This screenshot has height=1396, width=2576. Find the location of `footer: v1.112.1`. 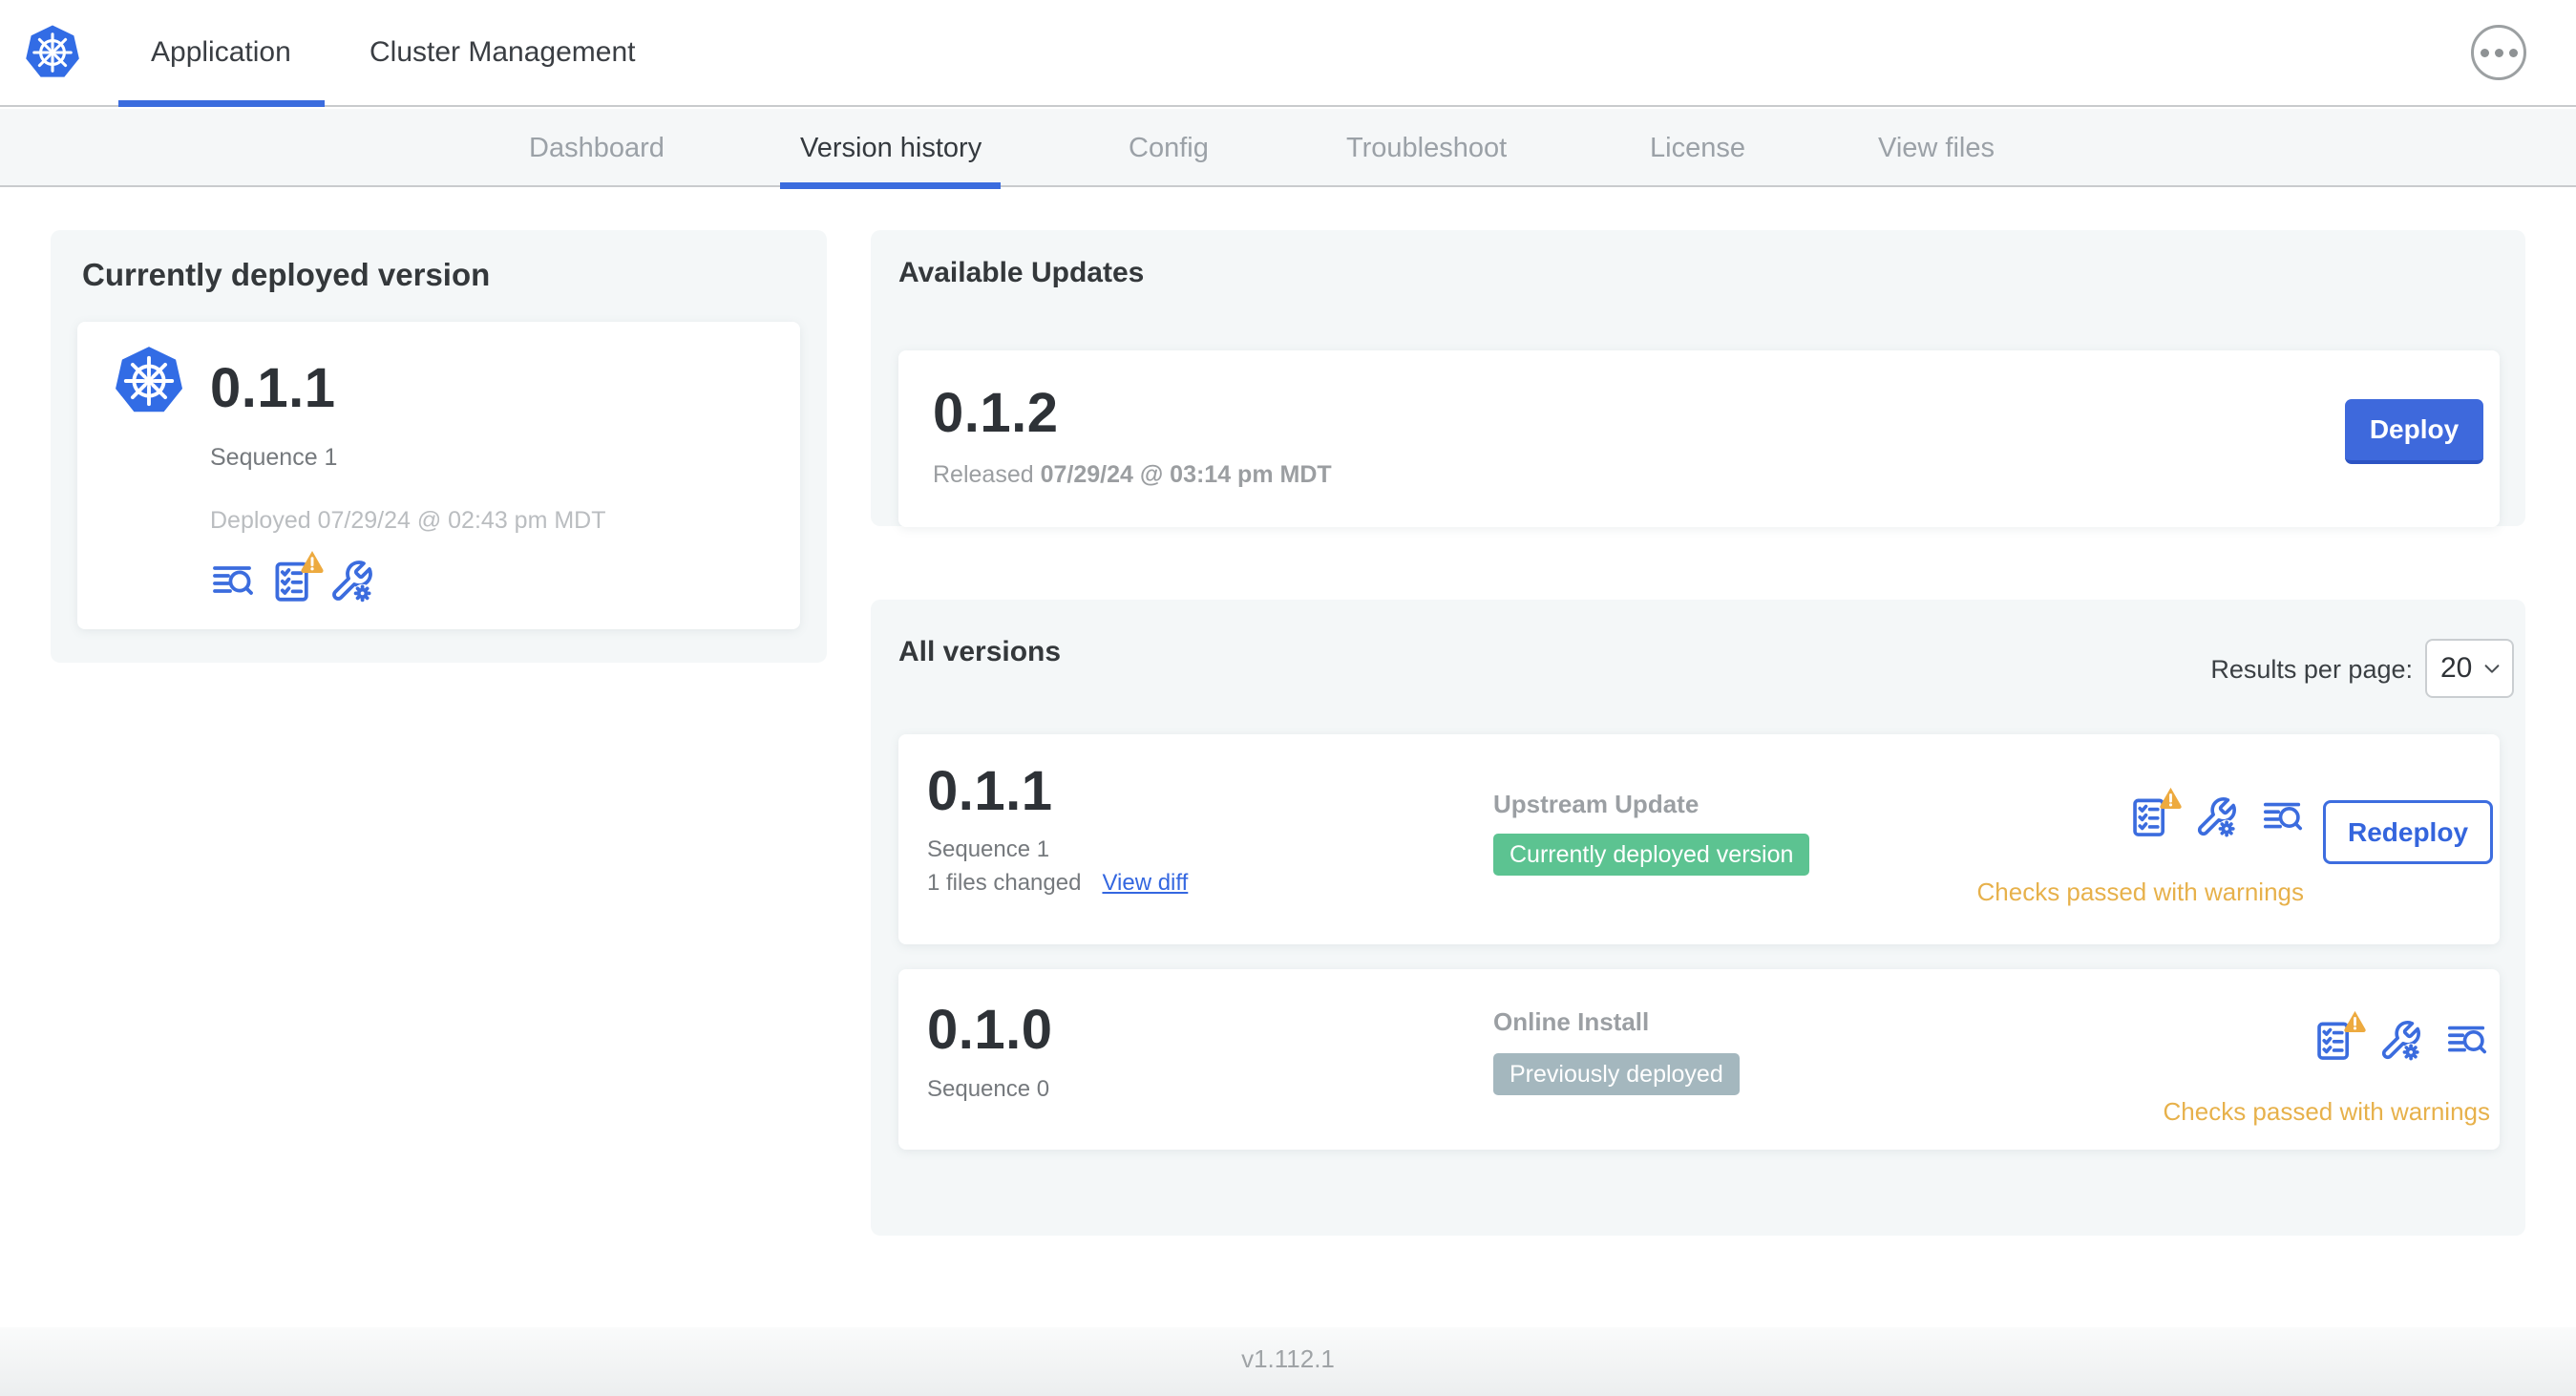

footer: v1.112.1 is located at coordinates (1288, 1361).